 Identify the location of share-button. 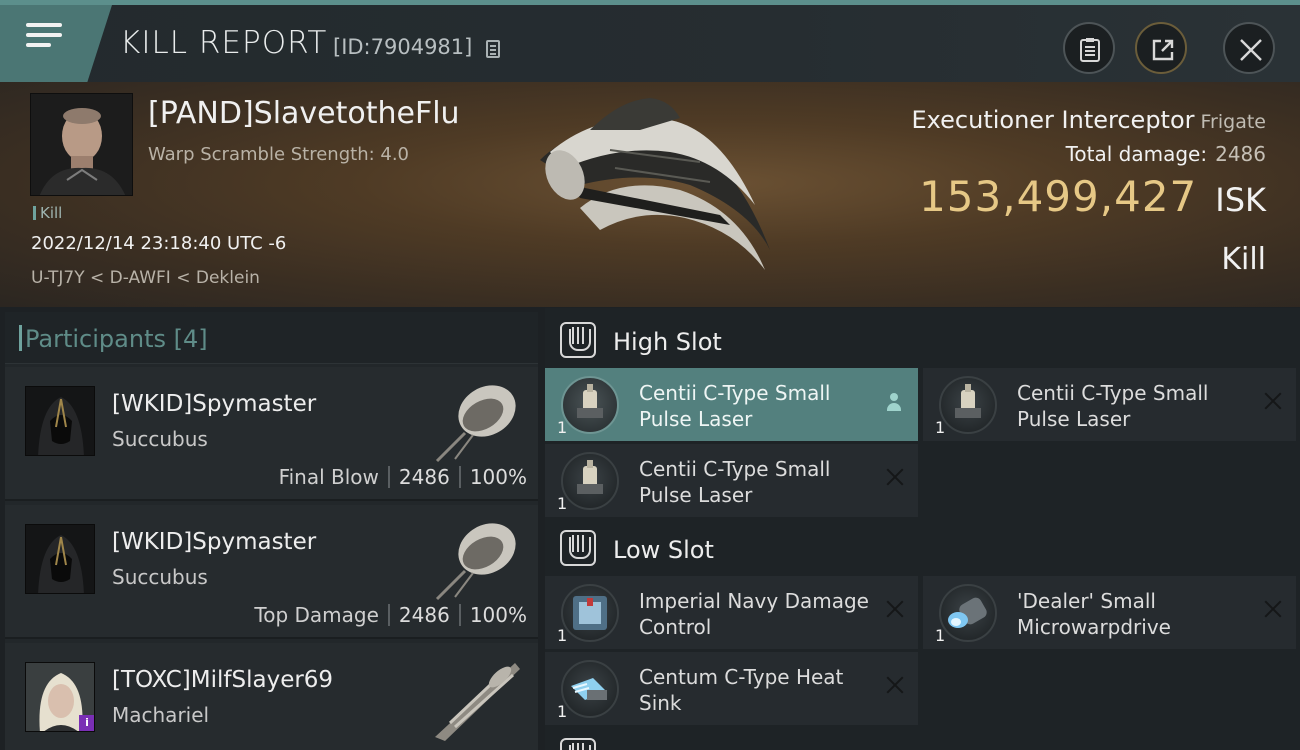
(1161, 48).